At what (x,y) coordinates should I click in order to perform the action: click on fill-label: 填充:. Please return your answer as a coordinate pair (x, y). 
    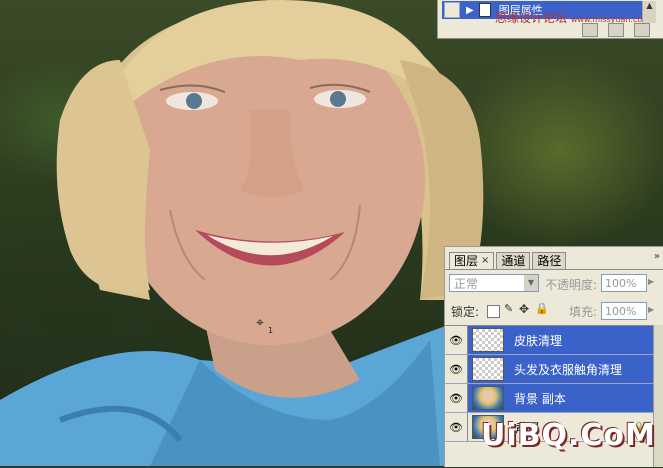
    Looking at the image, I should click on (583, 312).